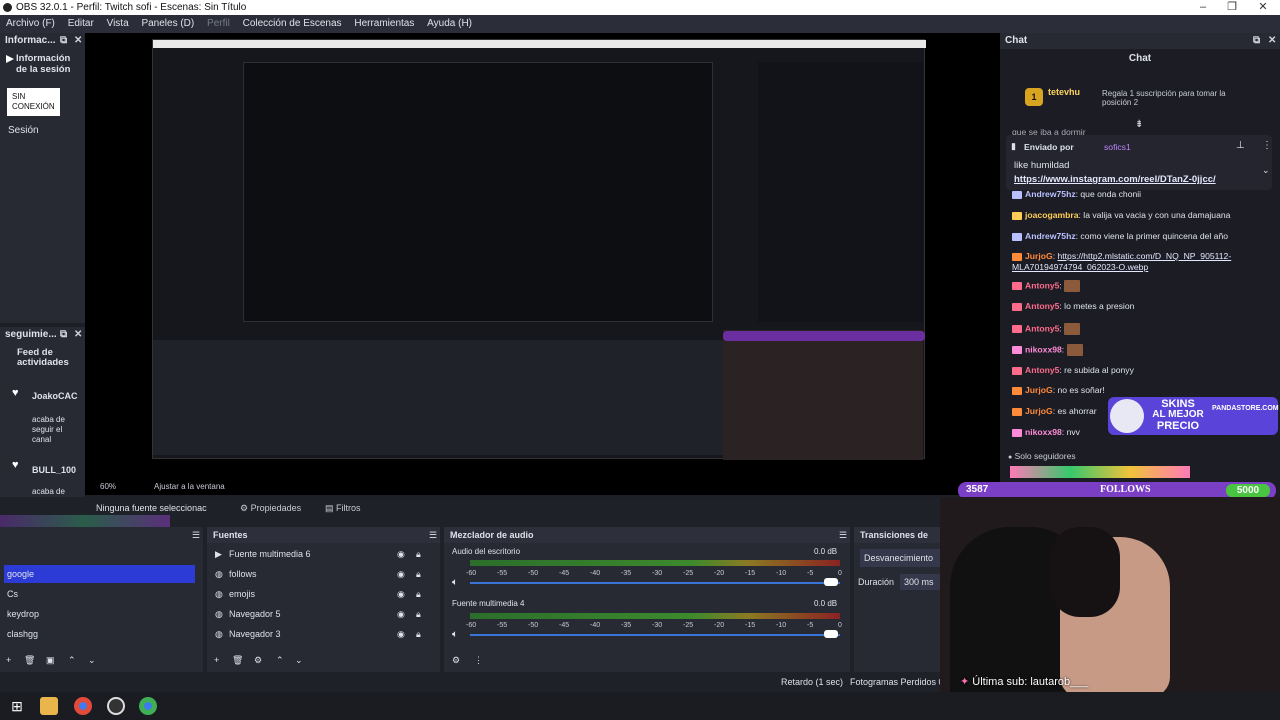  Describe the element at coordinates (81, 23) in the screenshot. I see `menu-editar: Editar` at that location.